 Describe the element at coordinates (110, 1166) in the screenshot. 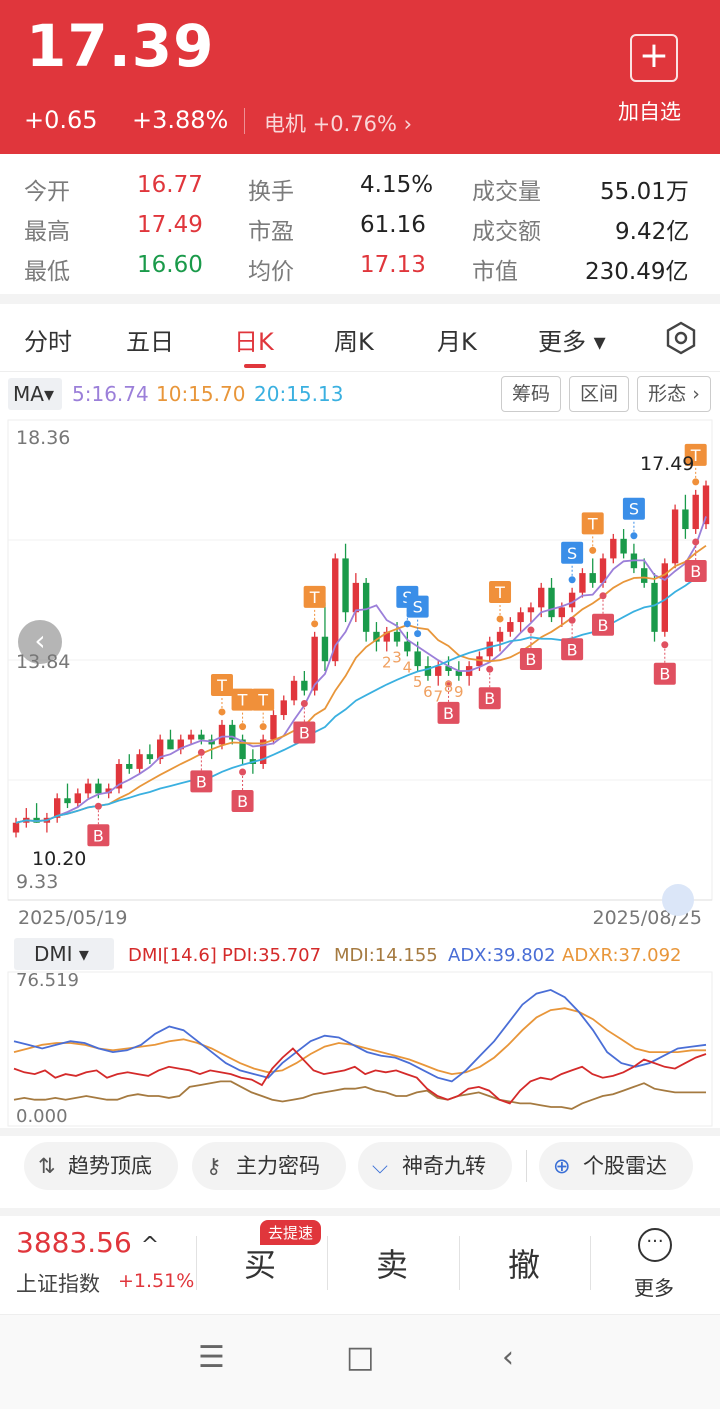

I see `chip-label: 趋势顶底` at that location.